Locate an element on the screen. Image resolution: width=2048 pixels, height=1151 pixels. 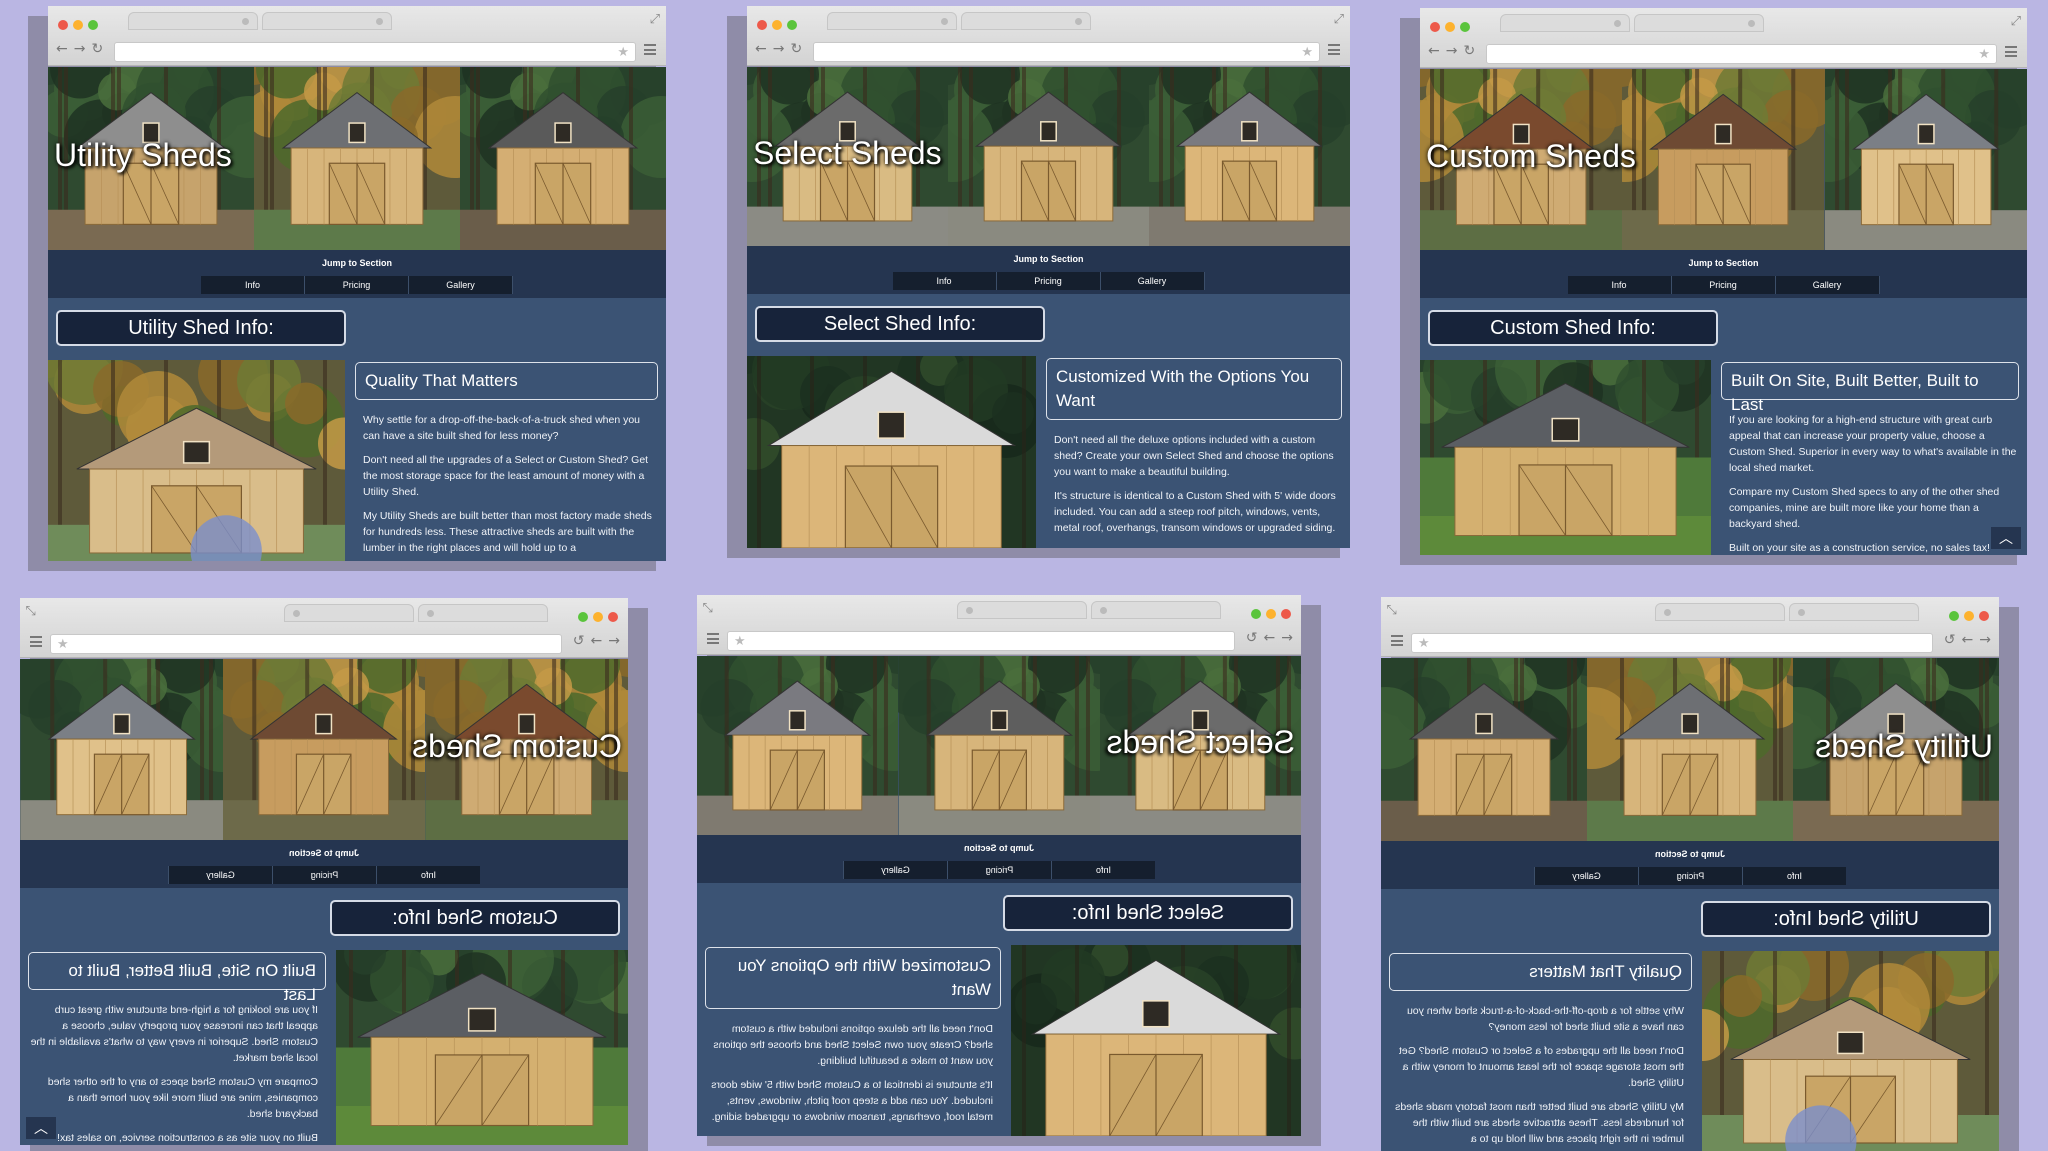
jump-to-section-bar: Jump to Section Info Pricing Gallery is located at coordinates (1048, 270).